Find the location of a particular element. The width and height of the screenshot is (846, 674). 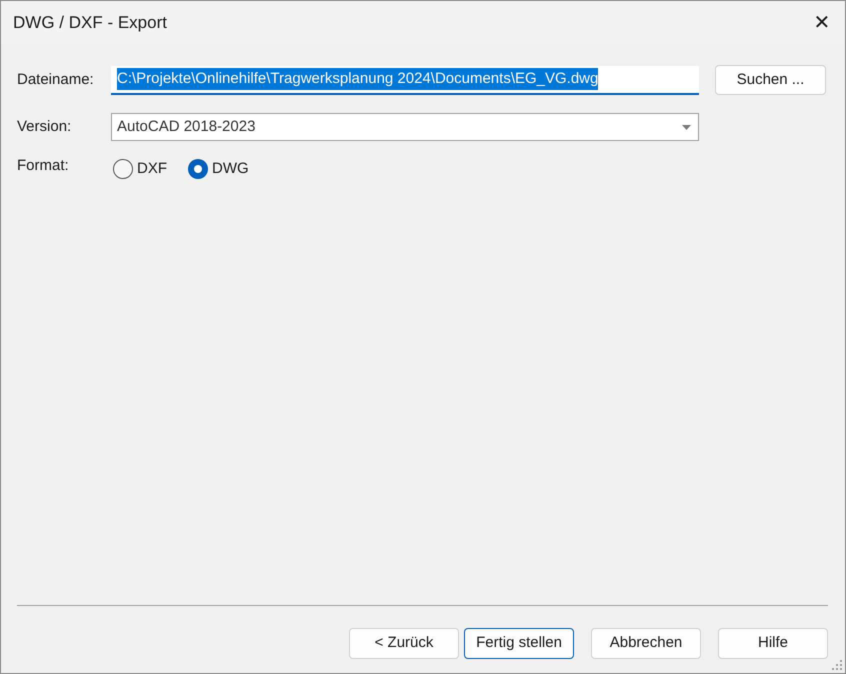

resize-grip-icon is located at coordinates (837, 665).